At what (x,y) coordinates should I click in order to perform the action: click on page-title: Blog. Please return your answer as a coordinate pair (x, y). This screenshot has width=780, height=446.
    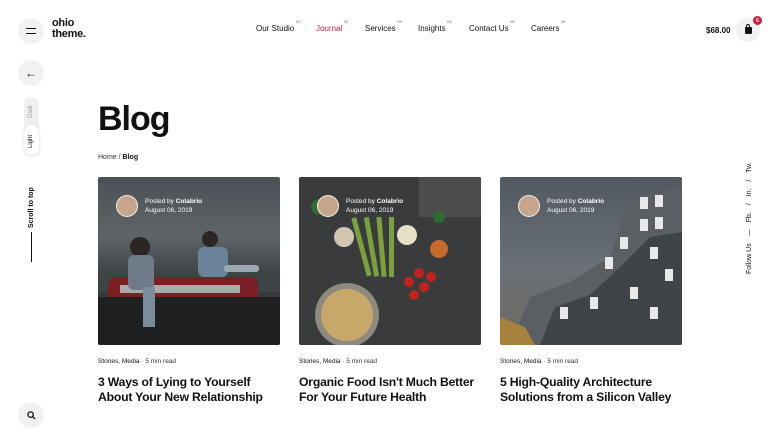
    Looking at the image, I should click on (134, 119).